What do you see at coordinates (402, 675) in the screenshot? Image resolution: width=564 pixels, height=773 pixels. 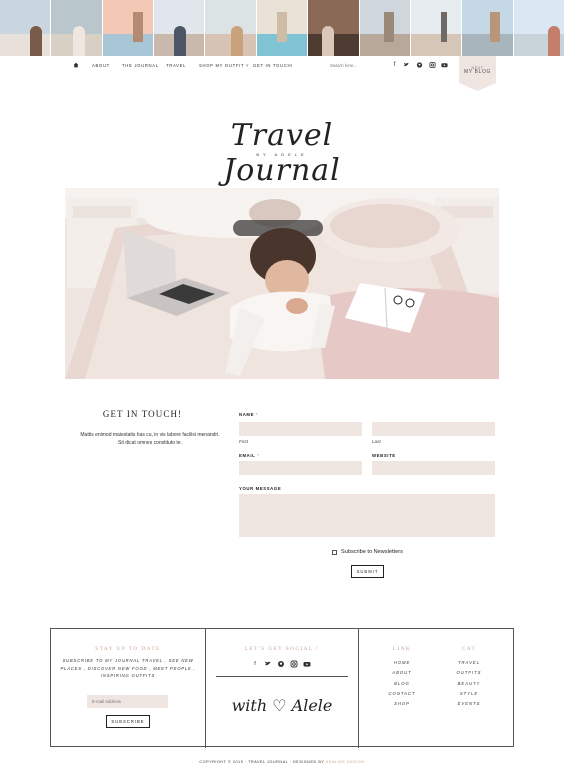 I see `footer-link-about: ABOUT` at bounding box center [402, 675].